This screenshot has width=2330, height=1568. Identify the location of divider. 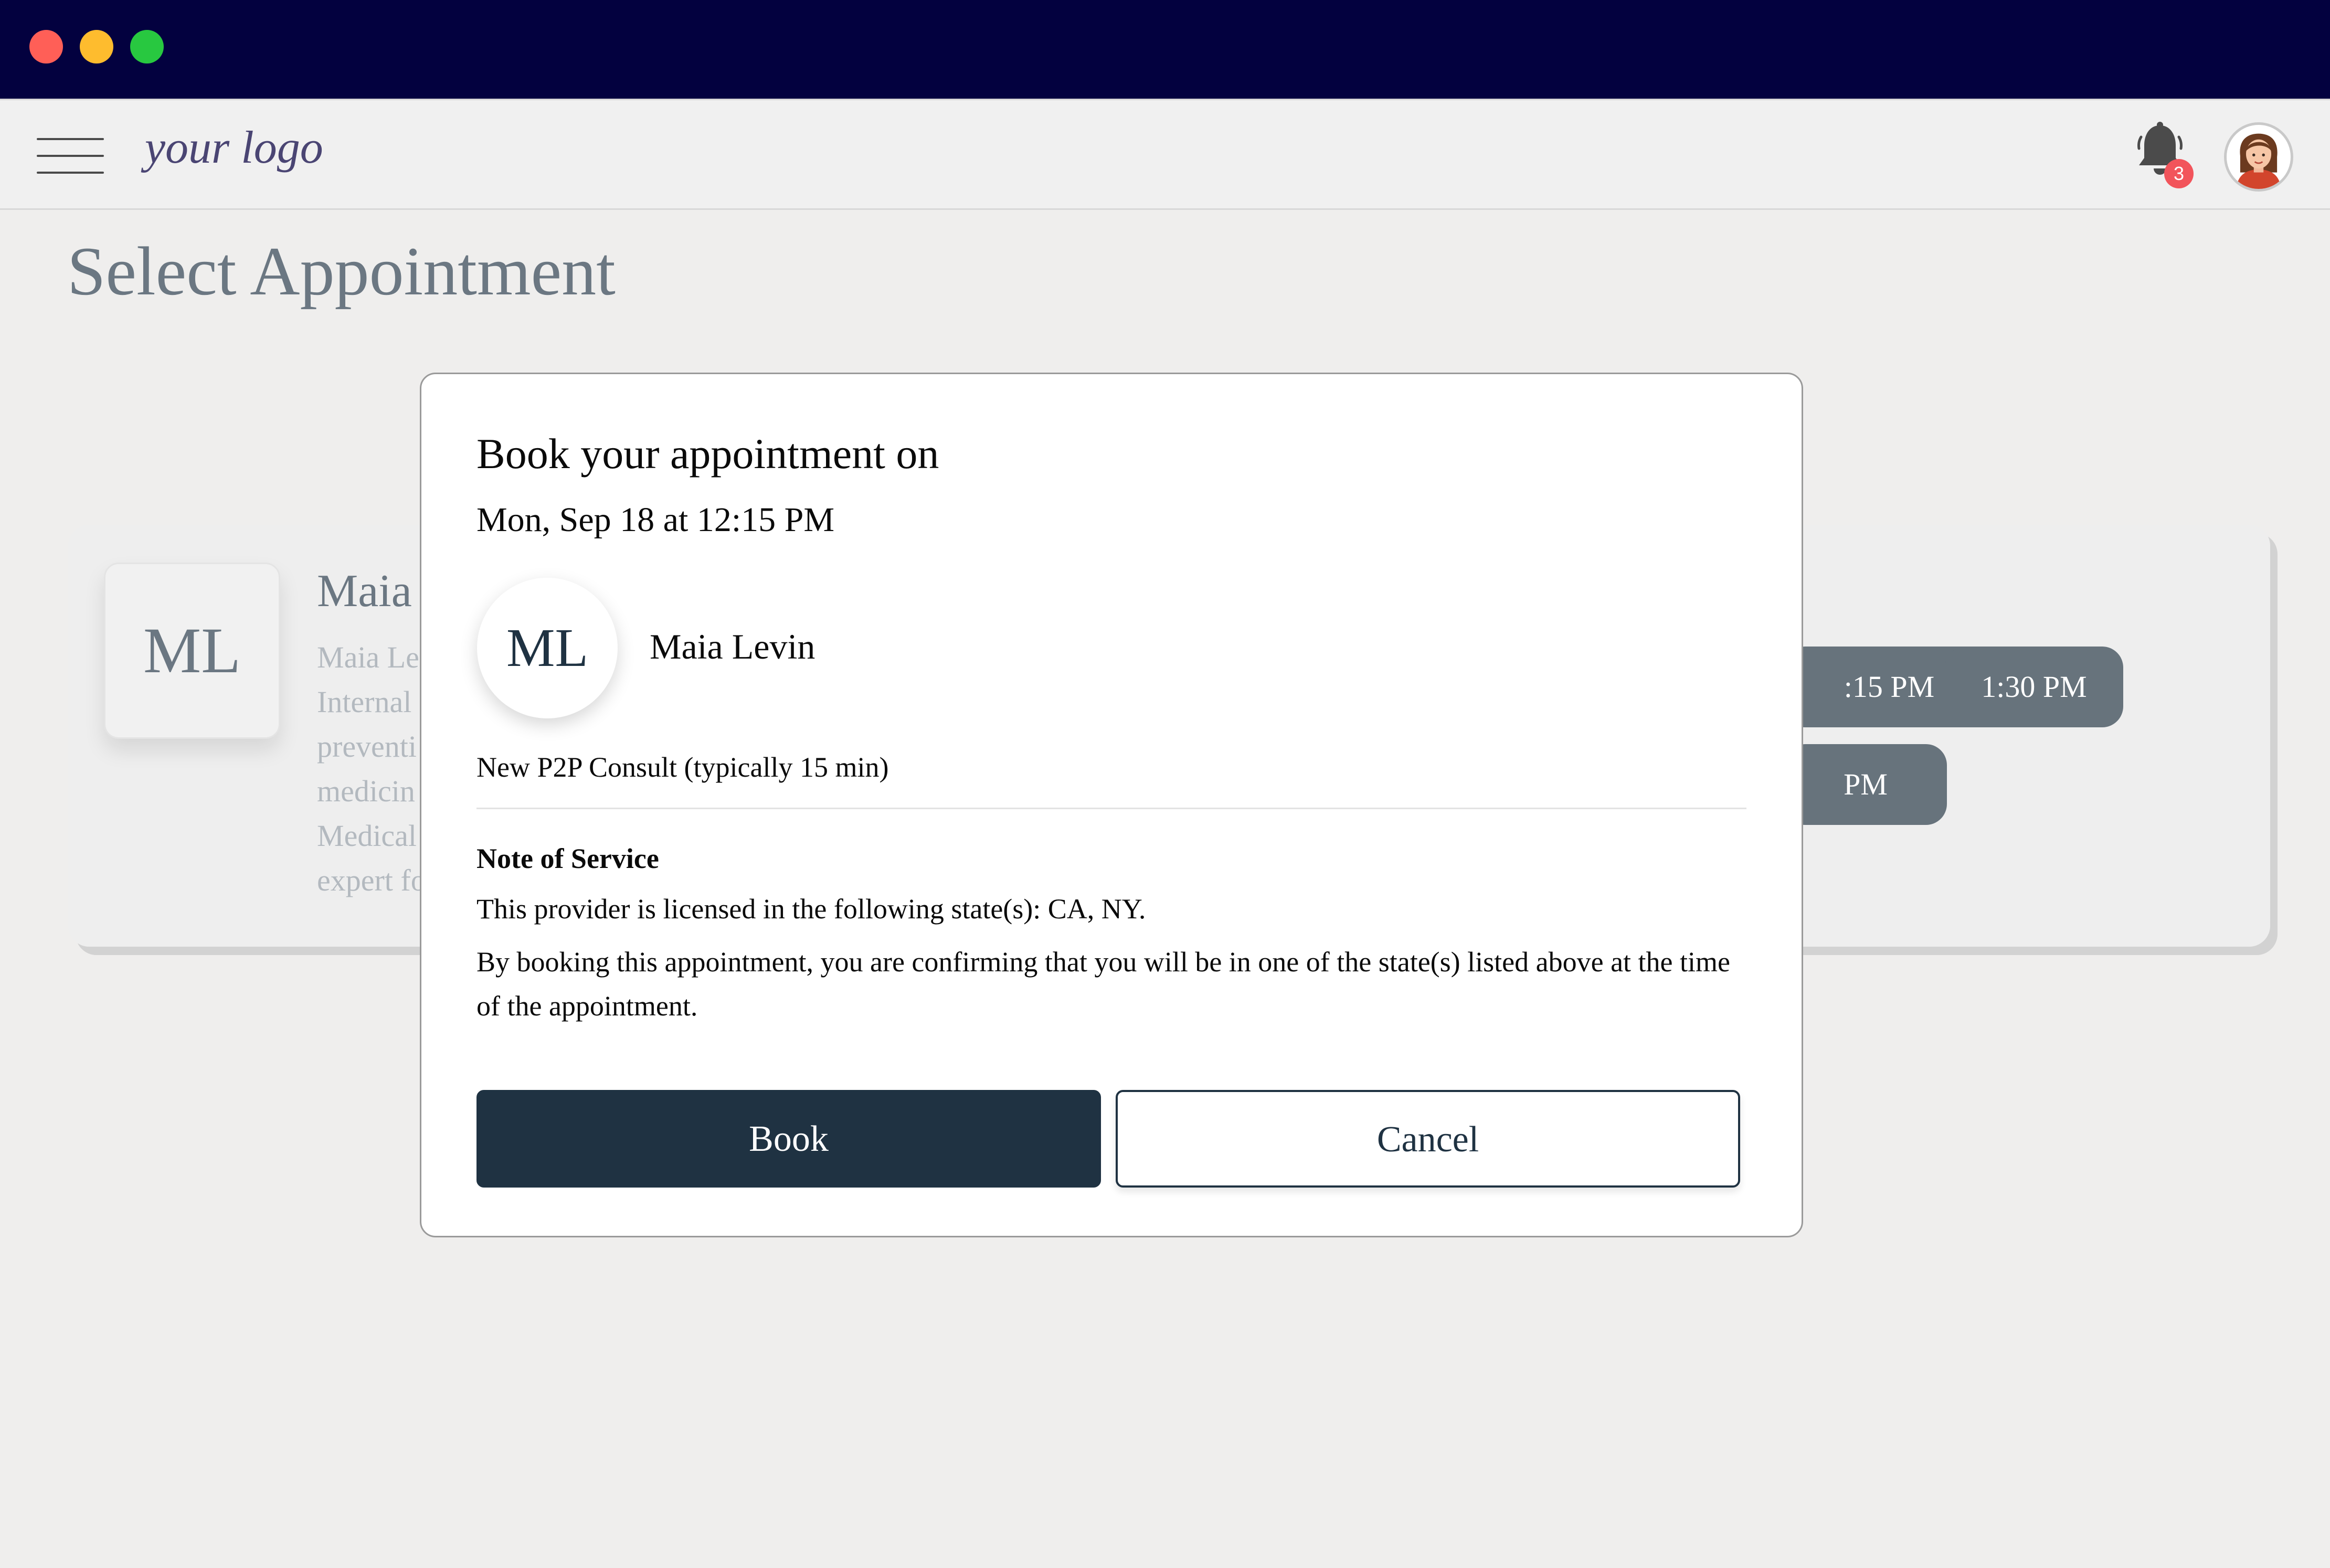
(1111, 808).